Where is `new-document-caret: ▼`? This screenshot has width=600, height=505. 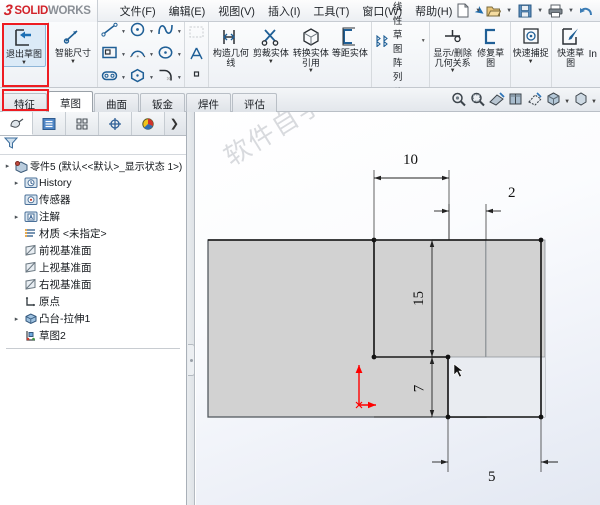 new-document-caret: ▼ is located at coordinates (478, 11).